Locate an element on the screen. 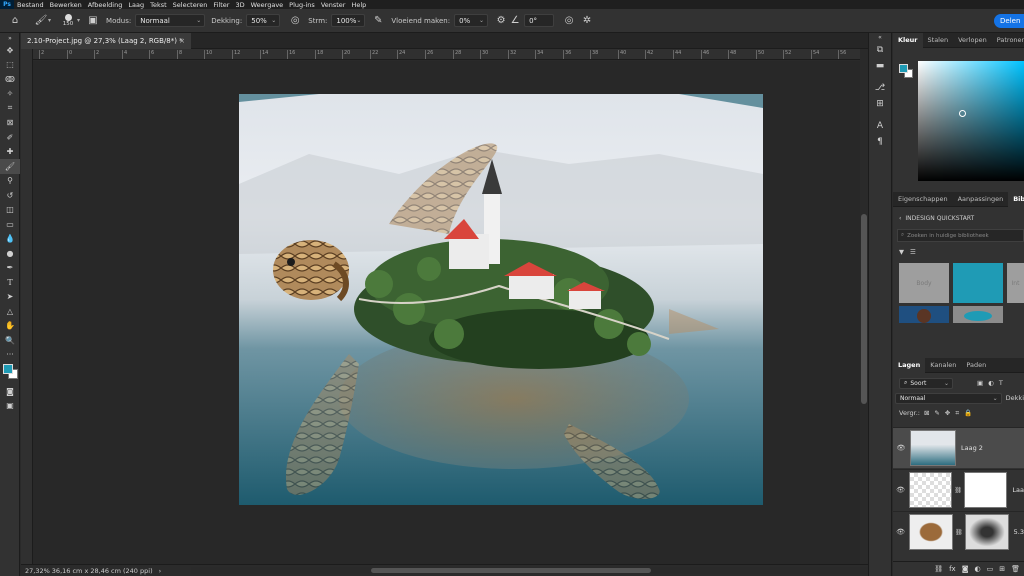 This screenshot has width=1024, height=576. eyedropper-tool-icon: ✐ is located at coordinates (10, 137).